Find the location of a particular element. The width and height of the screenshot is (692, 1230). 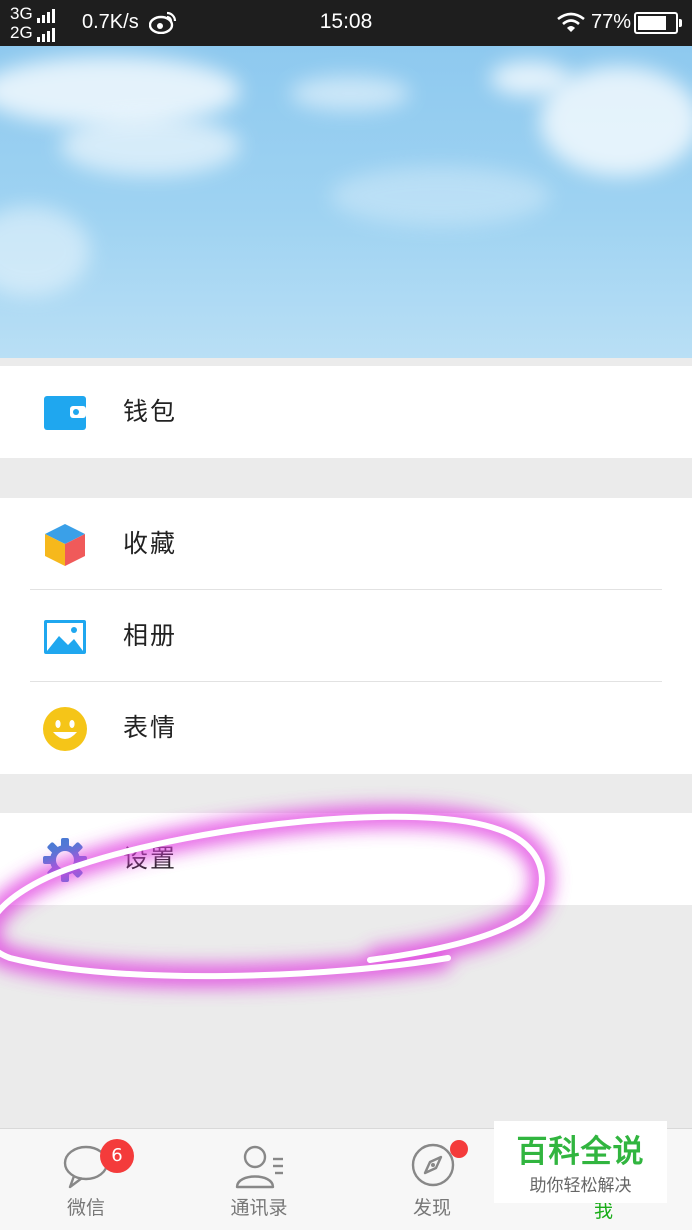

menu-item-label: 收藏 is located at coordinates (150, 543).